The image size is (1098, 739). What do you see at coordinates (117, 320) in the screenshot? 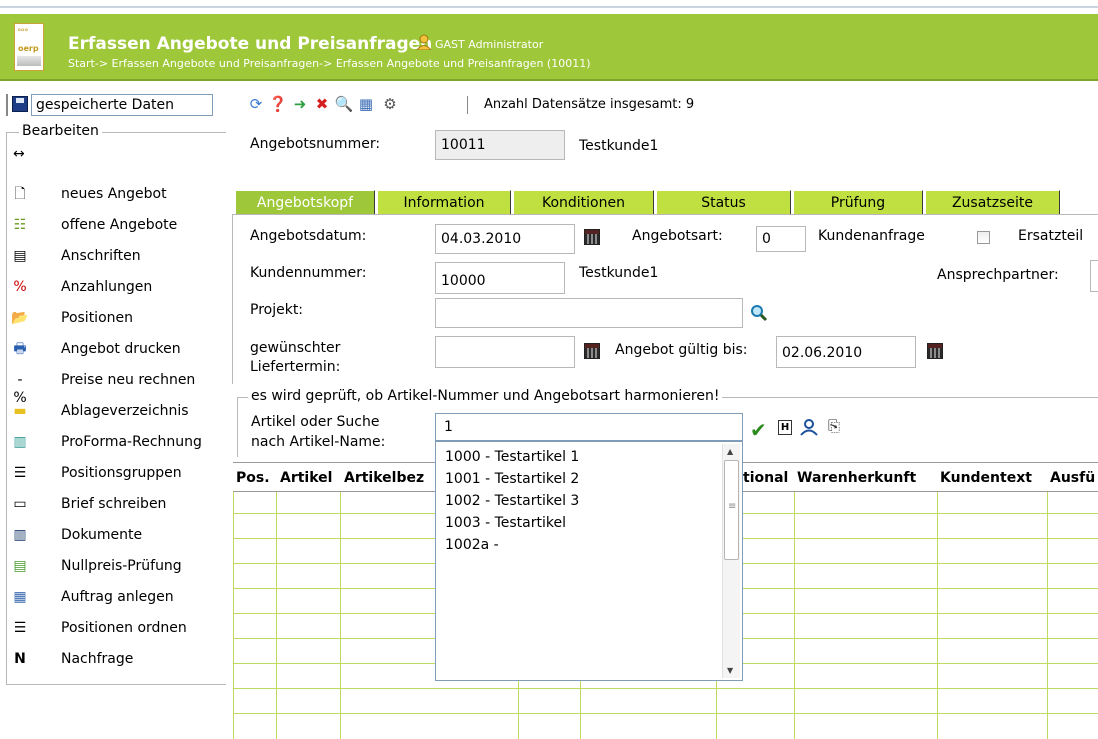
I see `sidebar-item-positions: 📂 Positionen` at bounding box center [117, 320].